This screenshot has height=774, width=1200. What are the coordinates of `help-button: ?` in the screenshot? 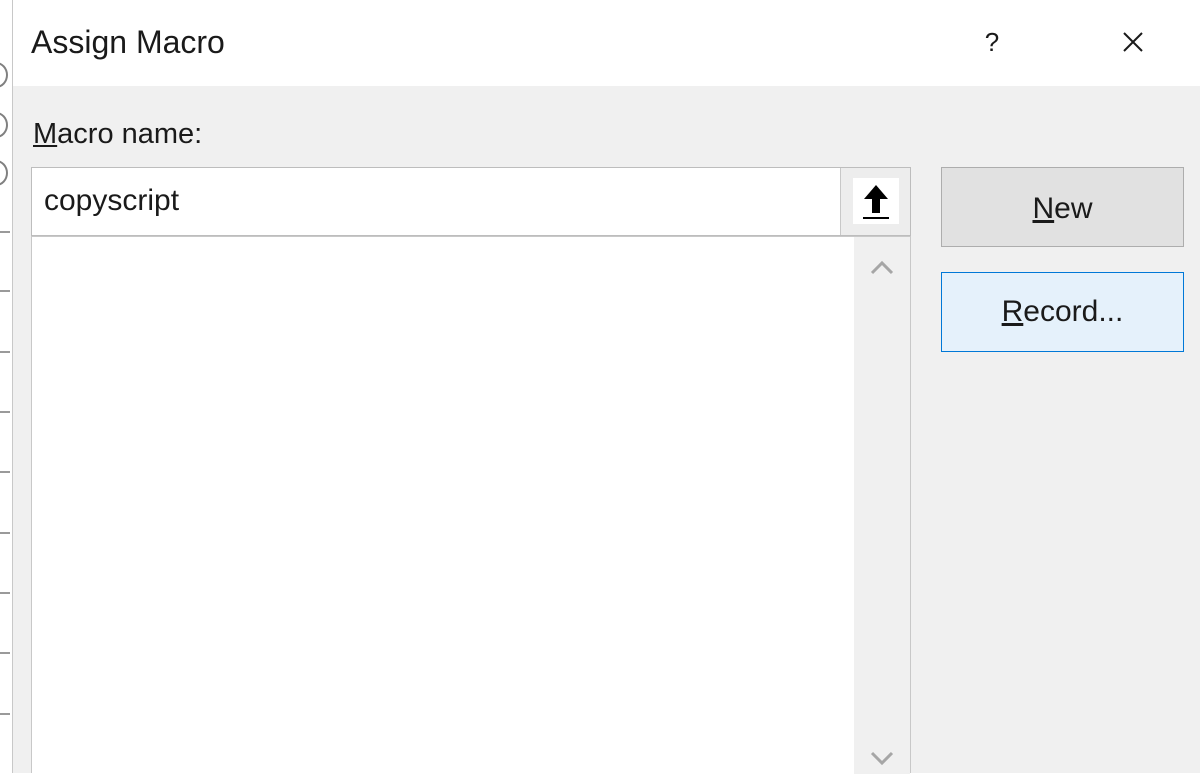 It's located at (992, 42).